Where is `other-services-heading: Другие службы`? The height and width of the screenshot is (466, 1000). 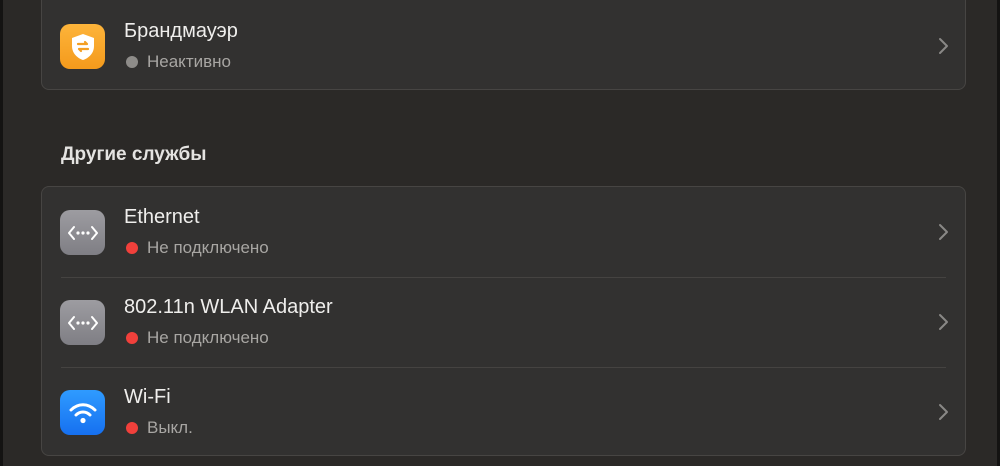
other-services-heading: Другие службы is located at coordinates (134, 154).